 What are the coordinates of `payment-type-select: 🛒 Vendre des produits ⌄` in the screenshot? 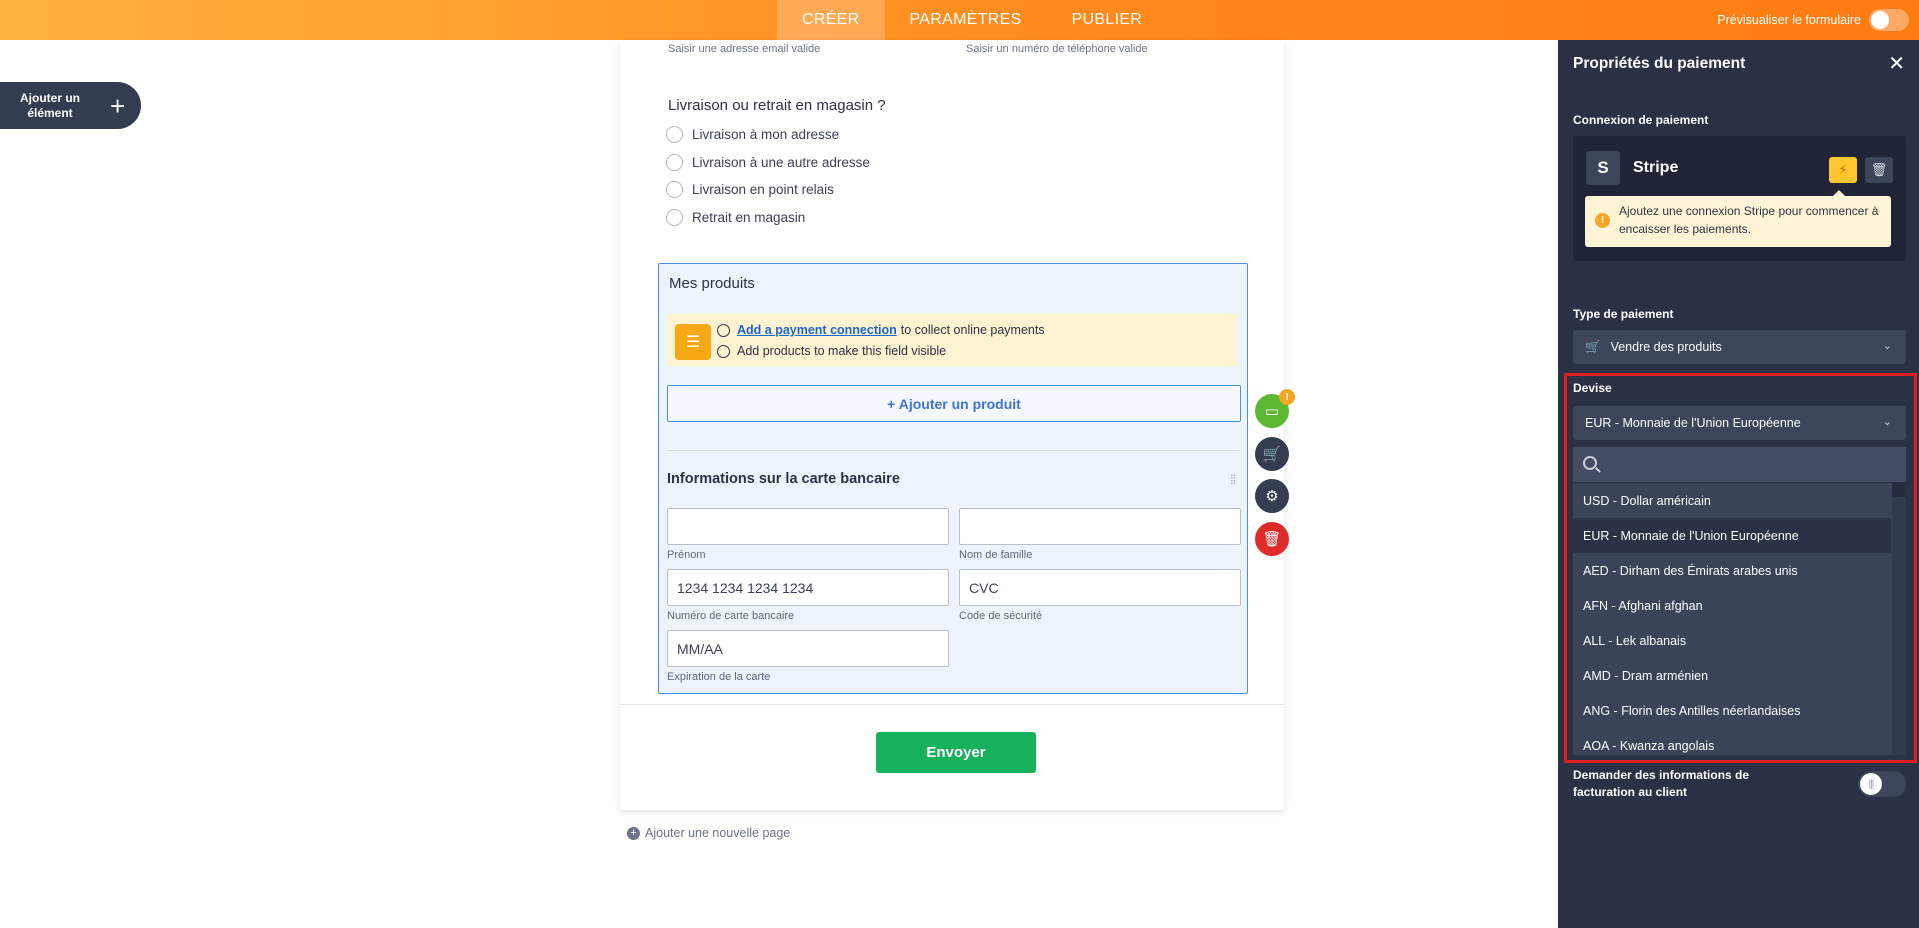 It's located at (1739, 347).